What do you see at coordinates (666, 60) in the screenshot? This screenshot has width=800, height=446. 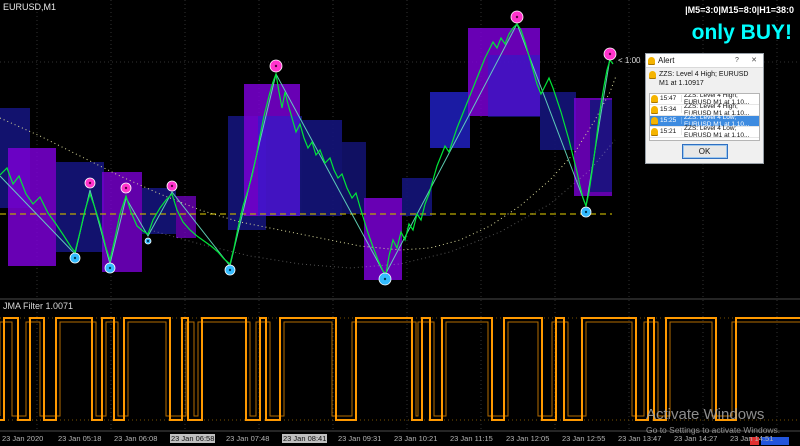 I see `alert-title: Alert` at bounding box center [666, 60].